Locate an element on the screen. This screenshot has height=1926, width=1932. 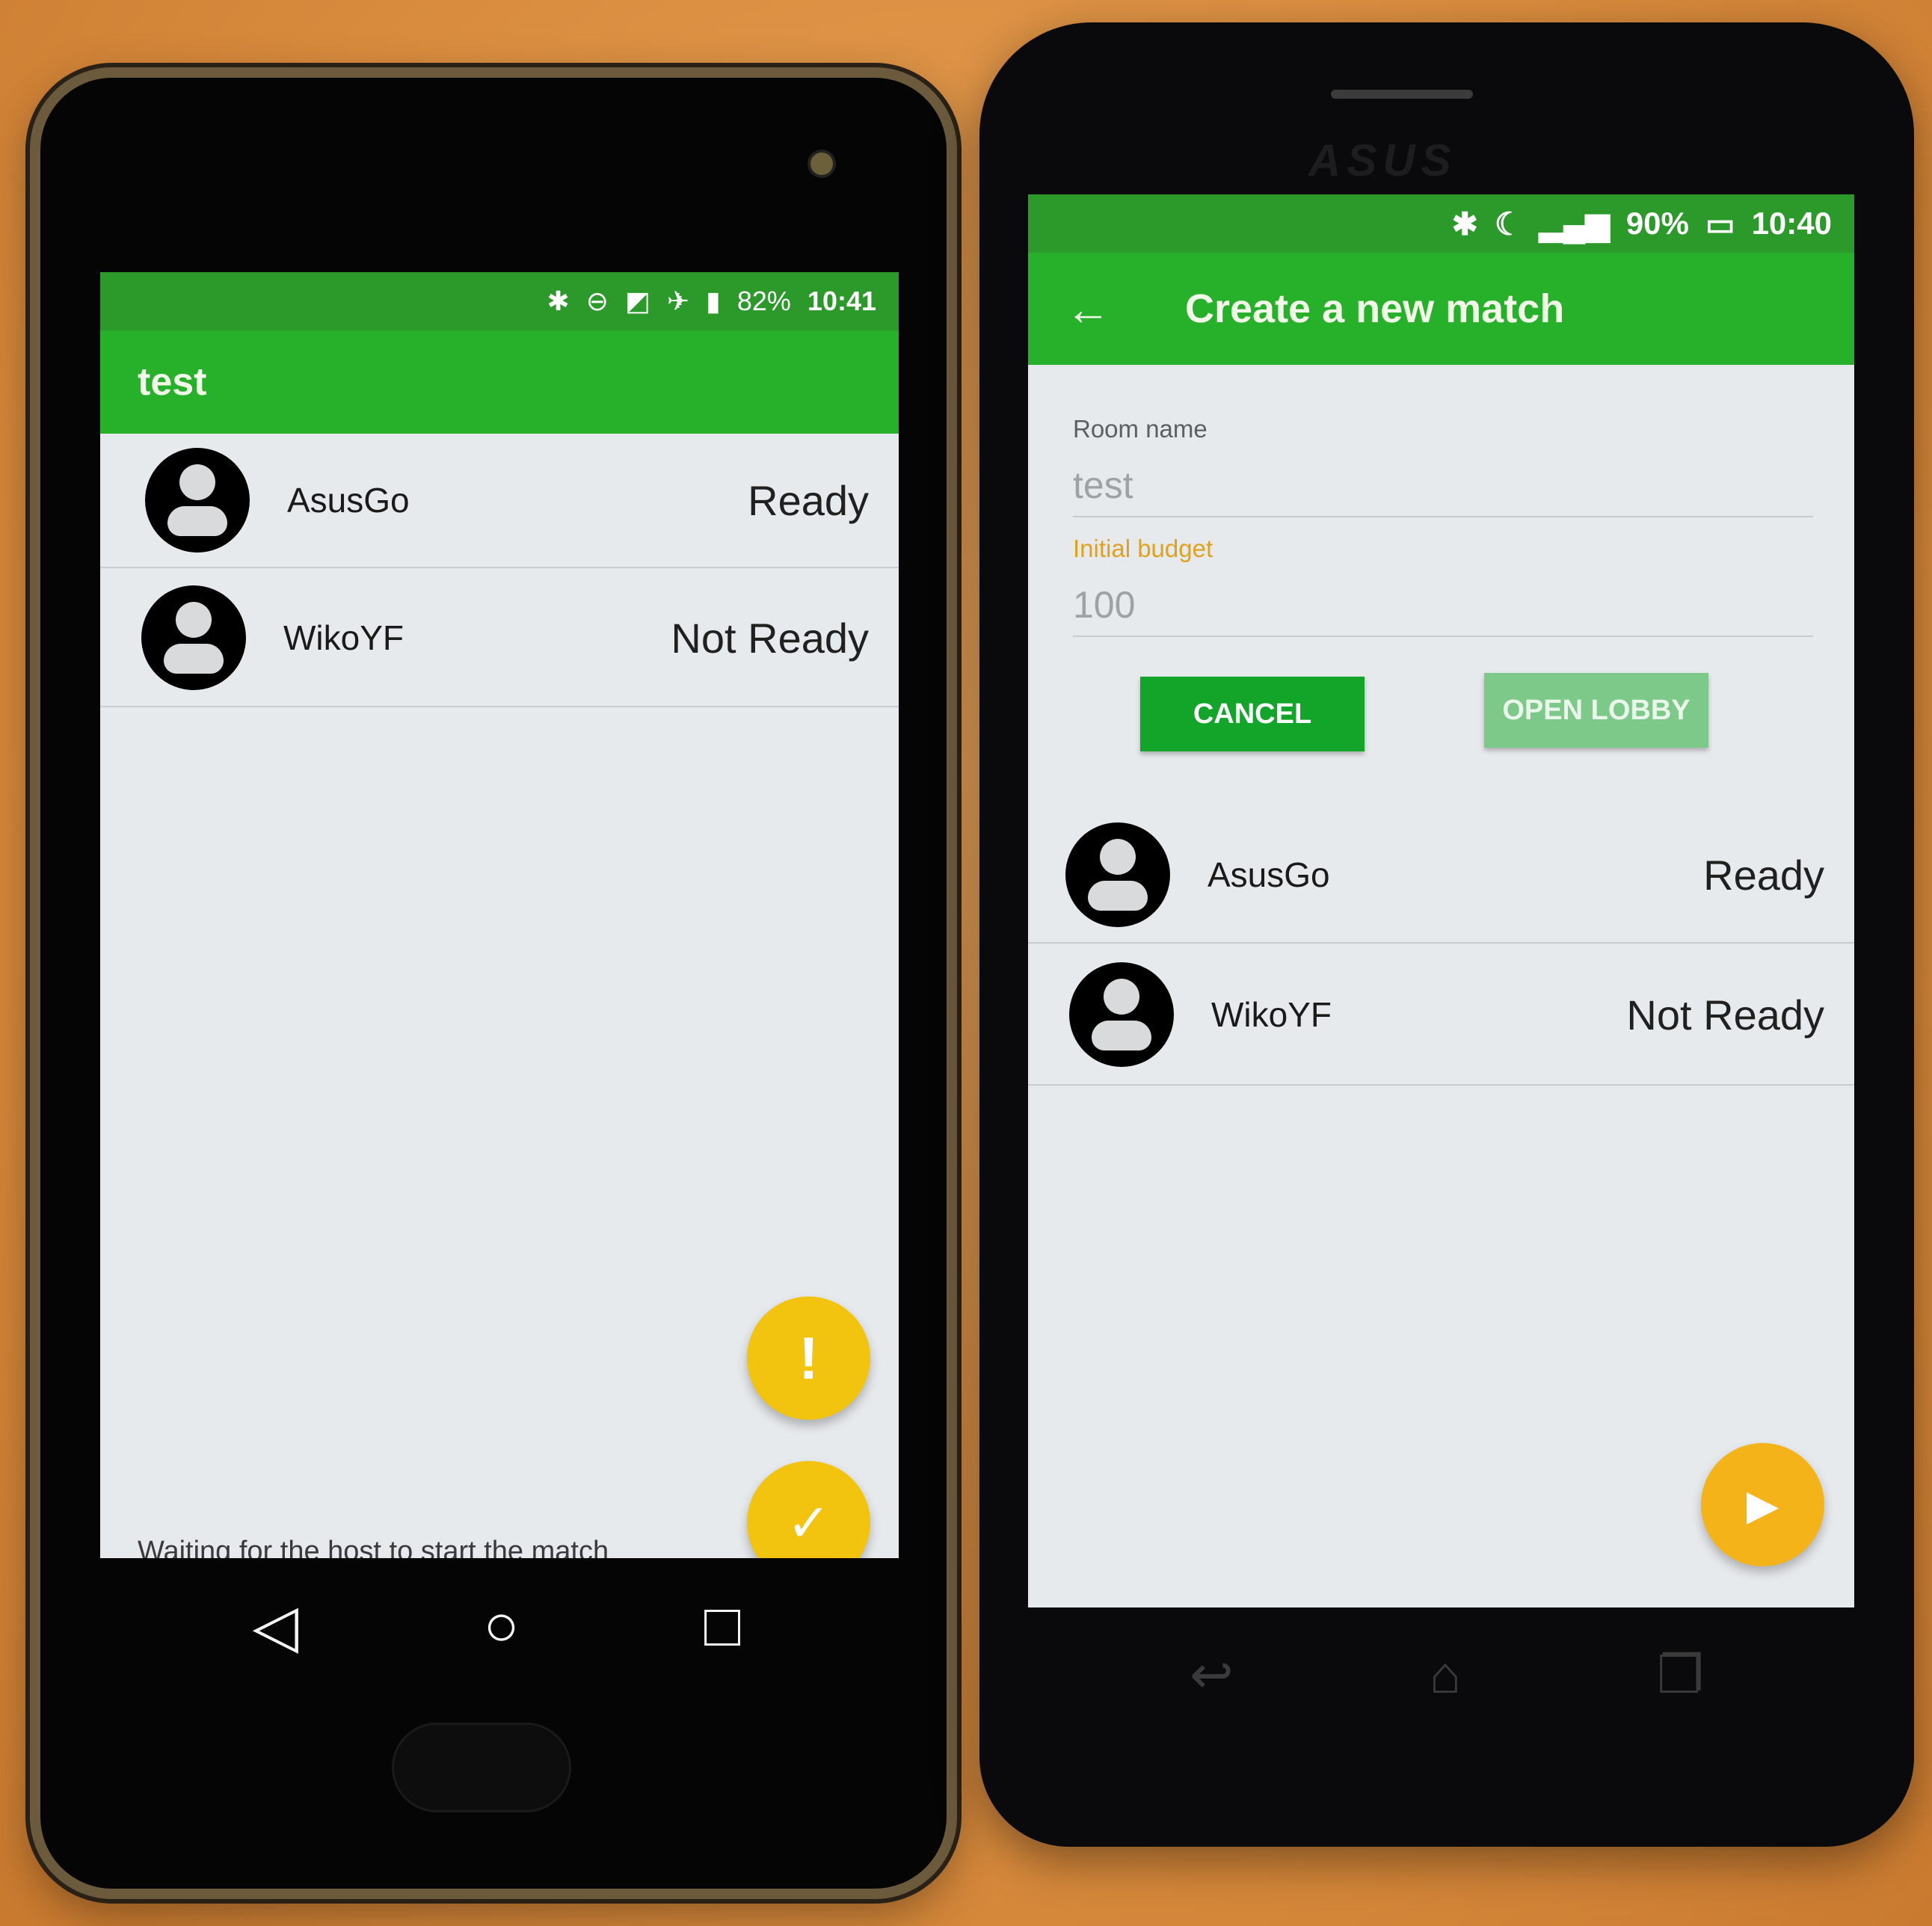
back-icon: ◁ is located at coordinates (276, 1626).